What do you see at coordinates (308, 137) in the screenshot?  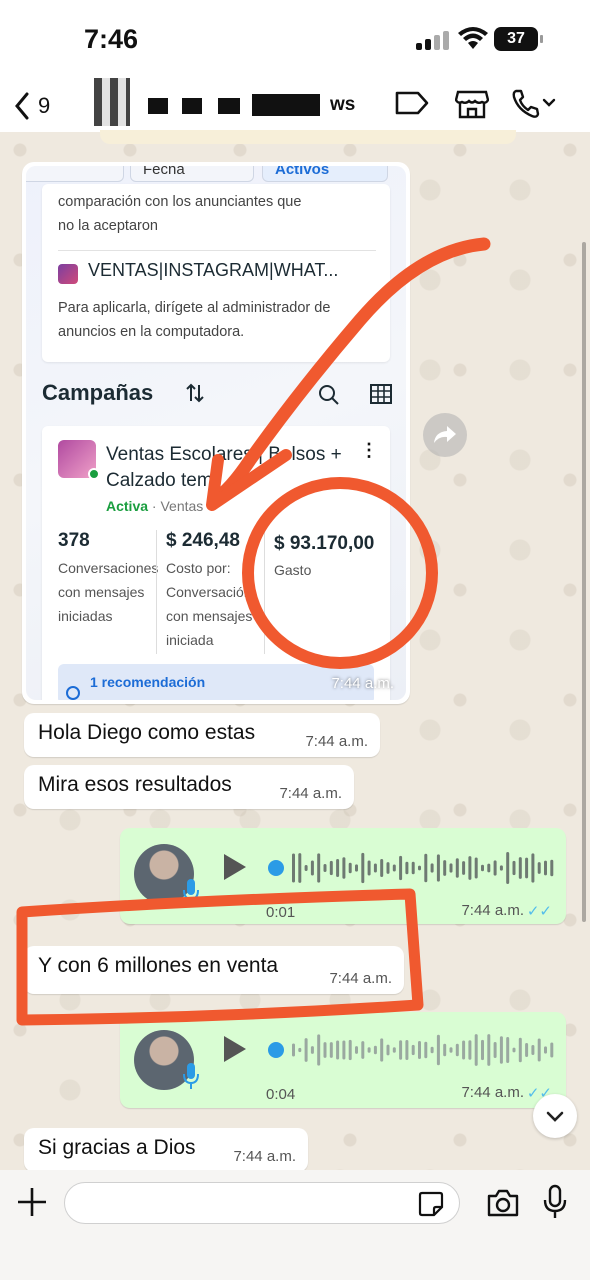 I see `pinned-banner` at bounding box center [308, 137].